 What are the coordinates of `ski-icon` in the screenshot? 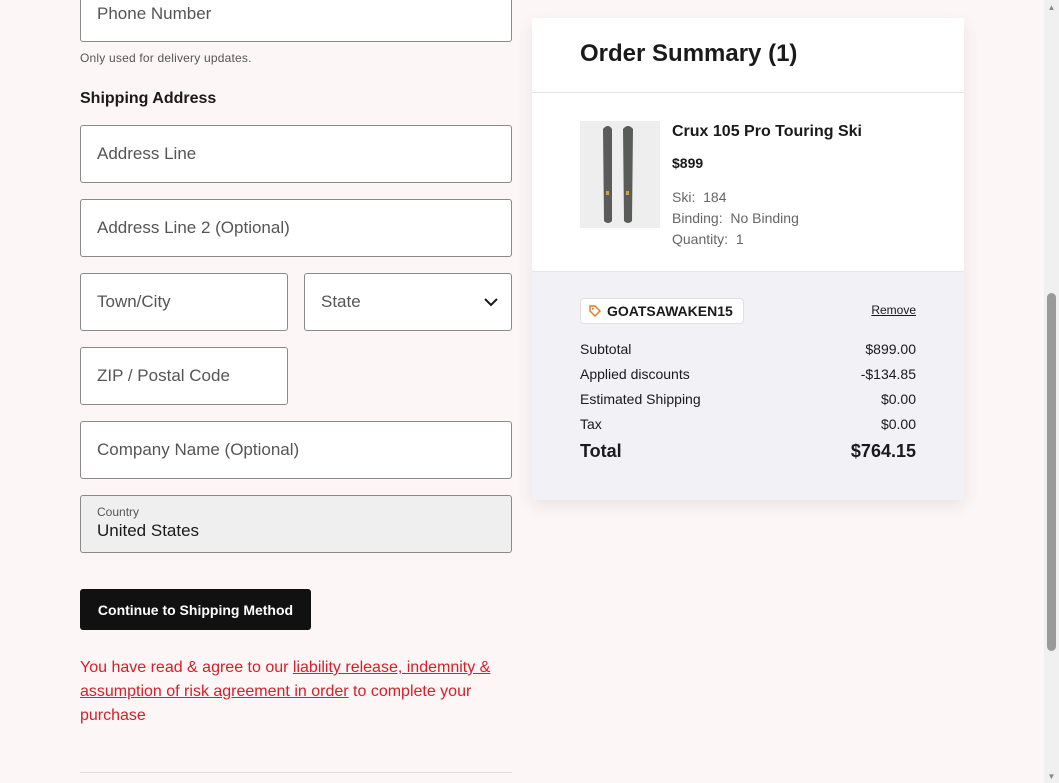 It's located at (620, 174).